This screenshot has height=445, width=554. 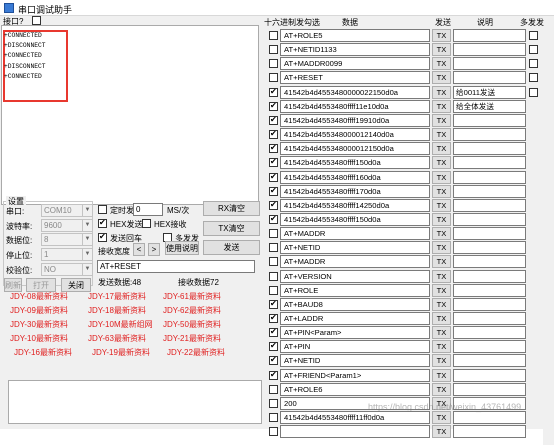 What do you see at coordinates (43, 352) in the screenshot?
I see `macro-link: JDY-16最新资料` at bounding box center [43, 352].